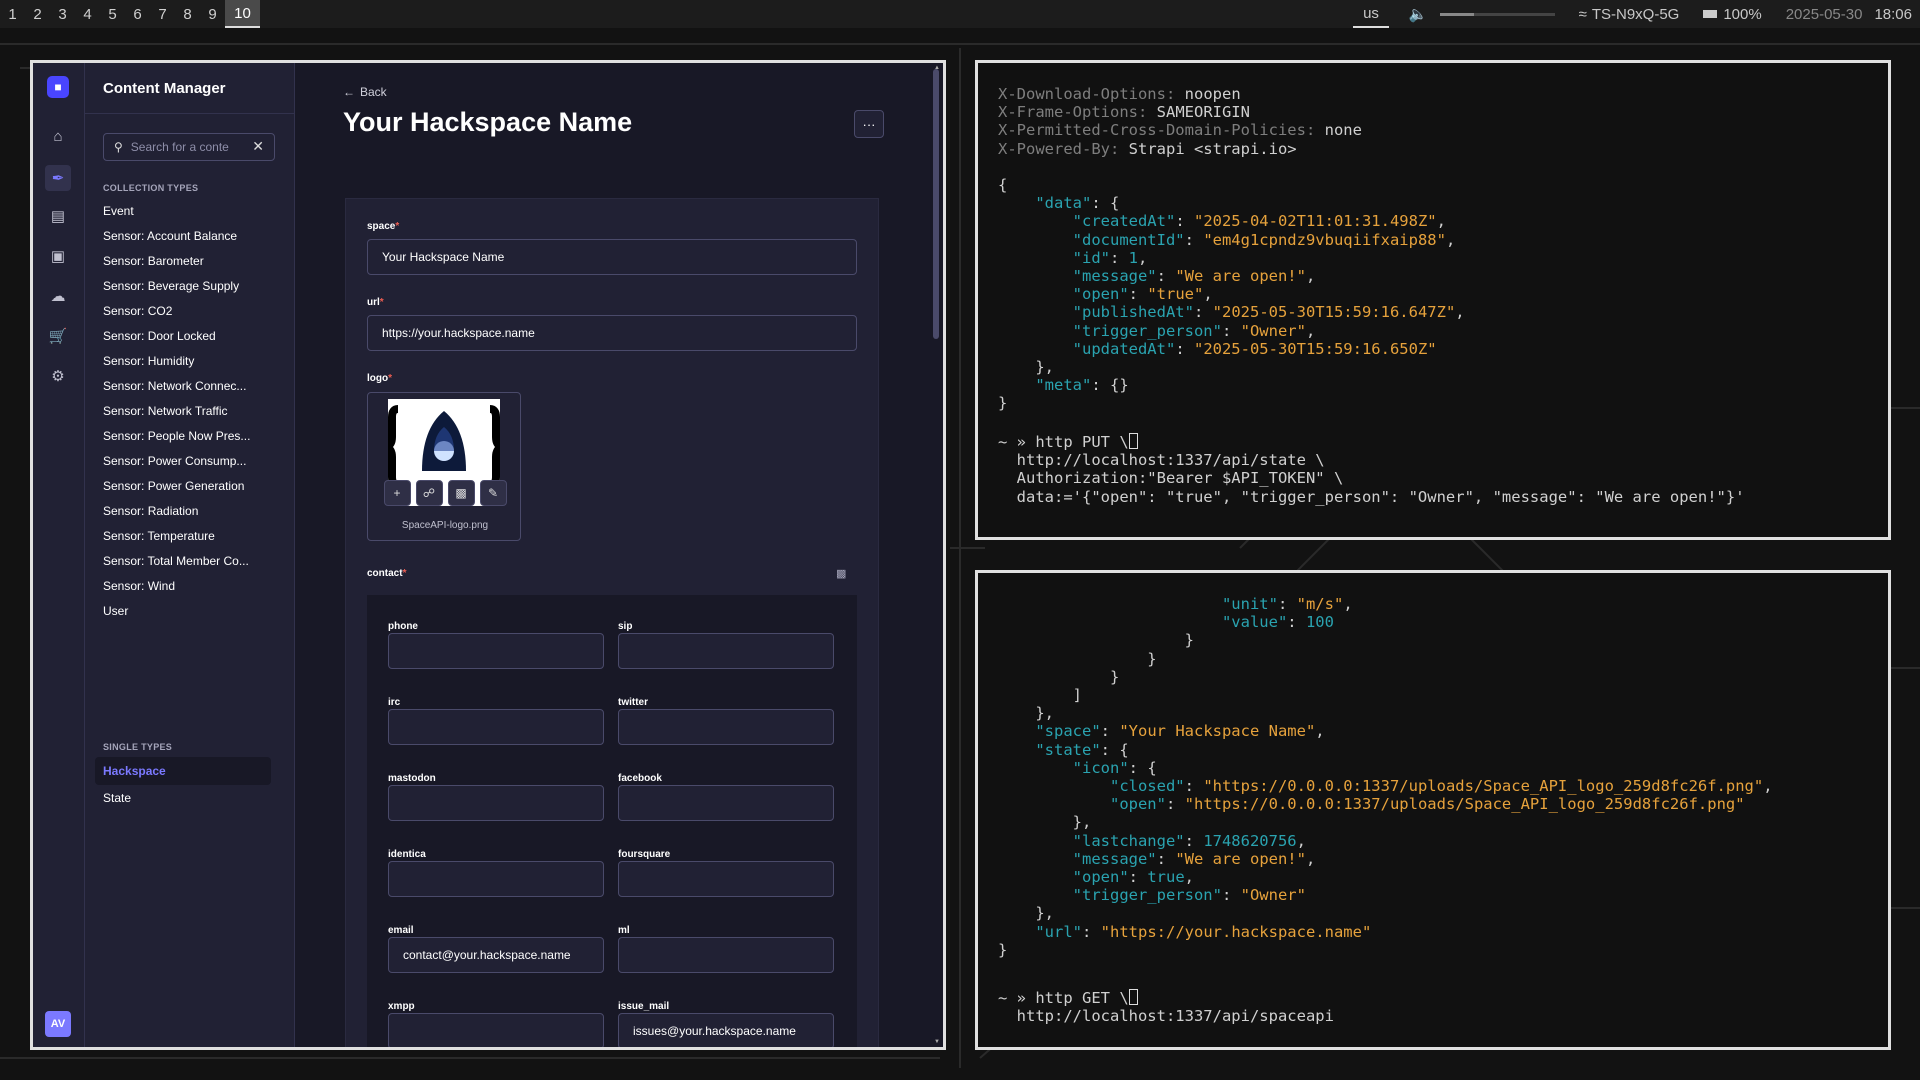 The width and height of the screenshot is (1920, 1080). Describe the element at coordinates (383, 226) in the screenshot. I see `space-label: space*` at that location.